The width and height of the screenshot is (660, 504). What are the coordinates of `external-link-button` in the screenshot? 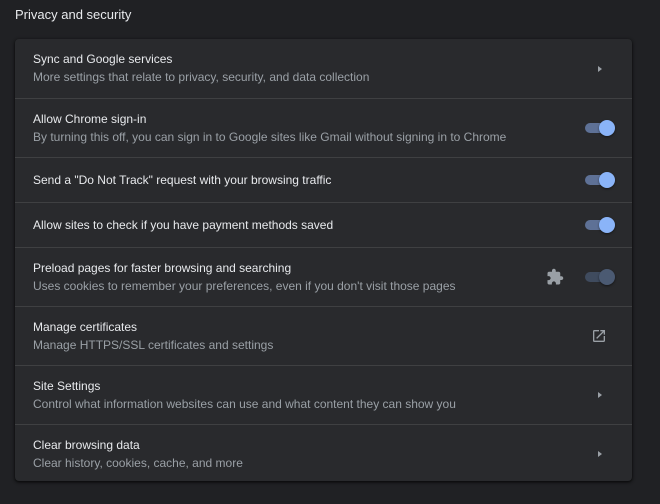 It's located at (599, 336).